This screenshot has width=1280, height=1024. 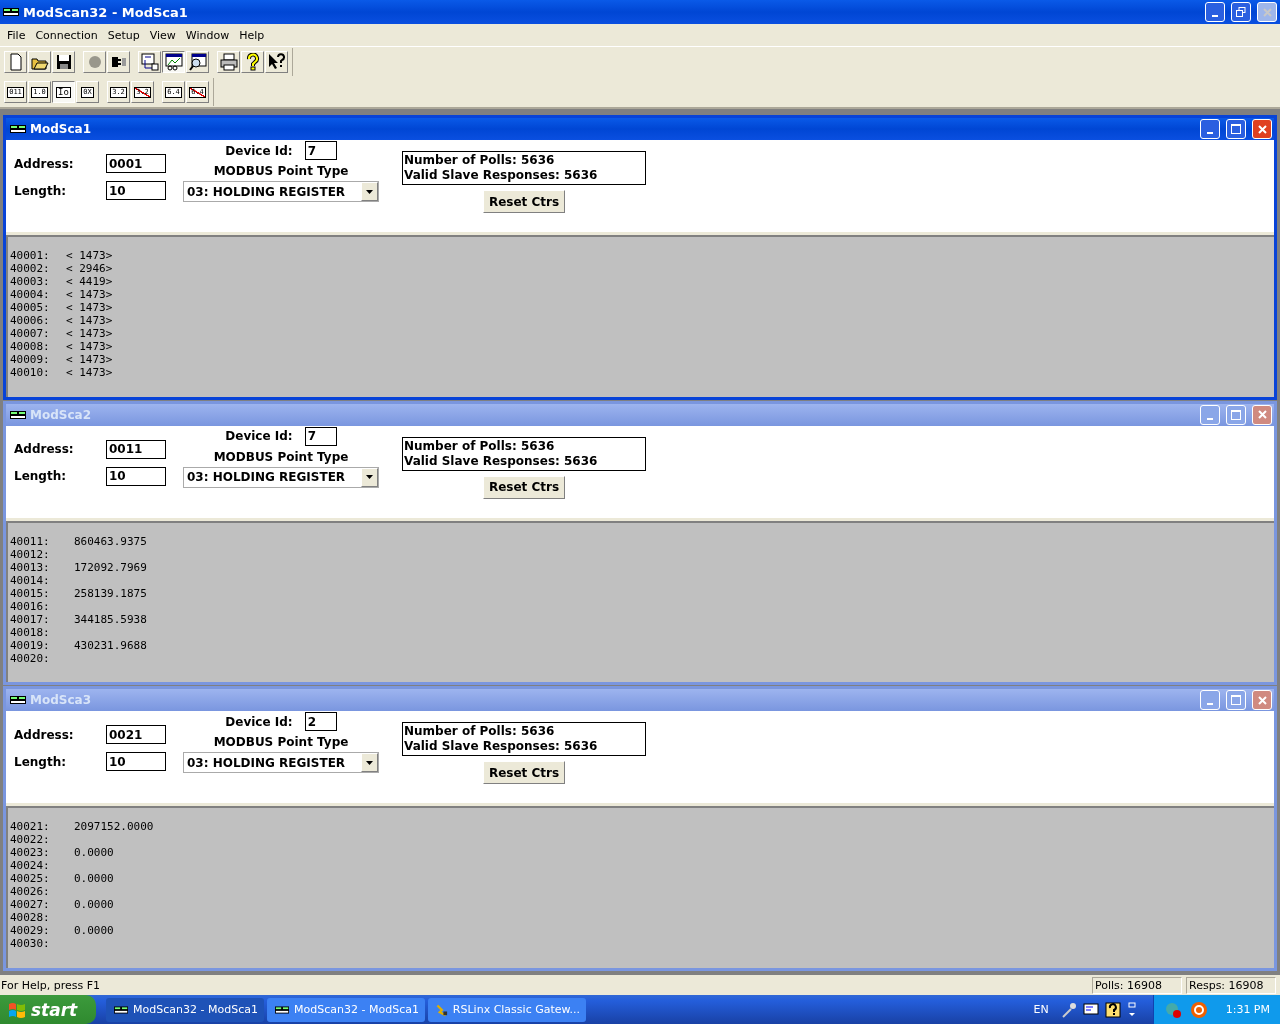 What do you see at coordinates (11, 12) in the screenshot?
I see `app-logo-icon` at bounding box center [11, 12].